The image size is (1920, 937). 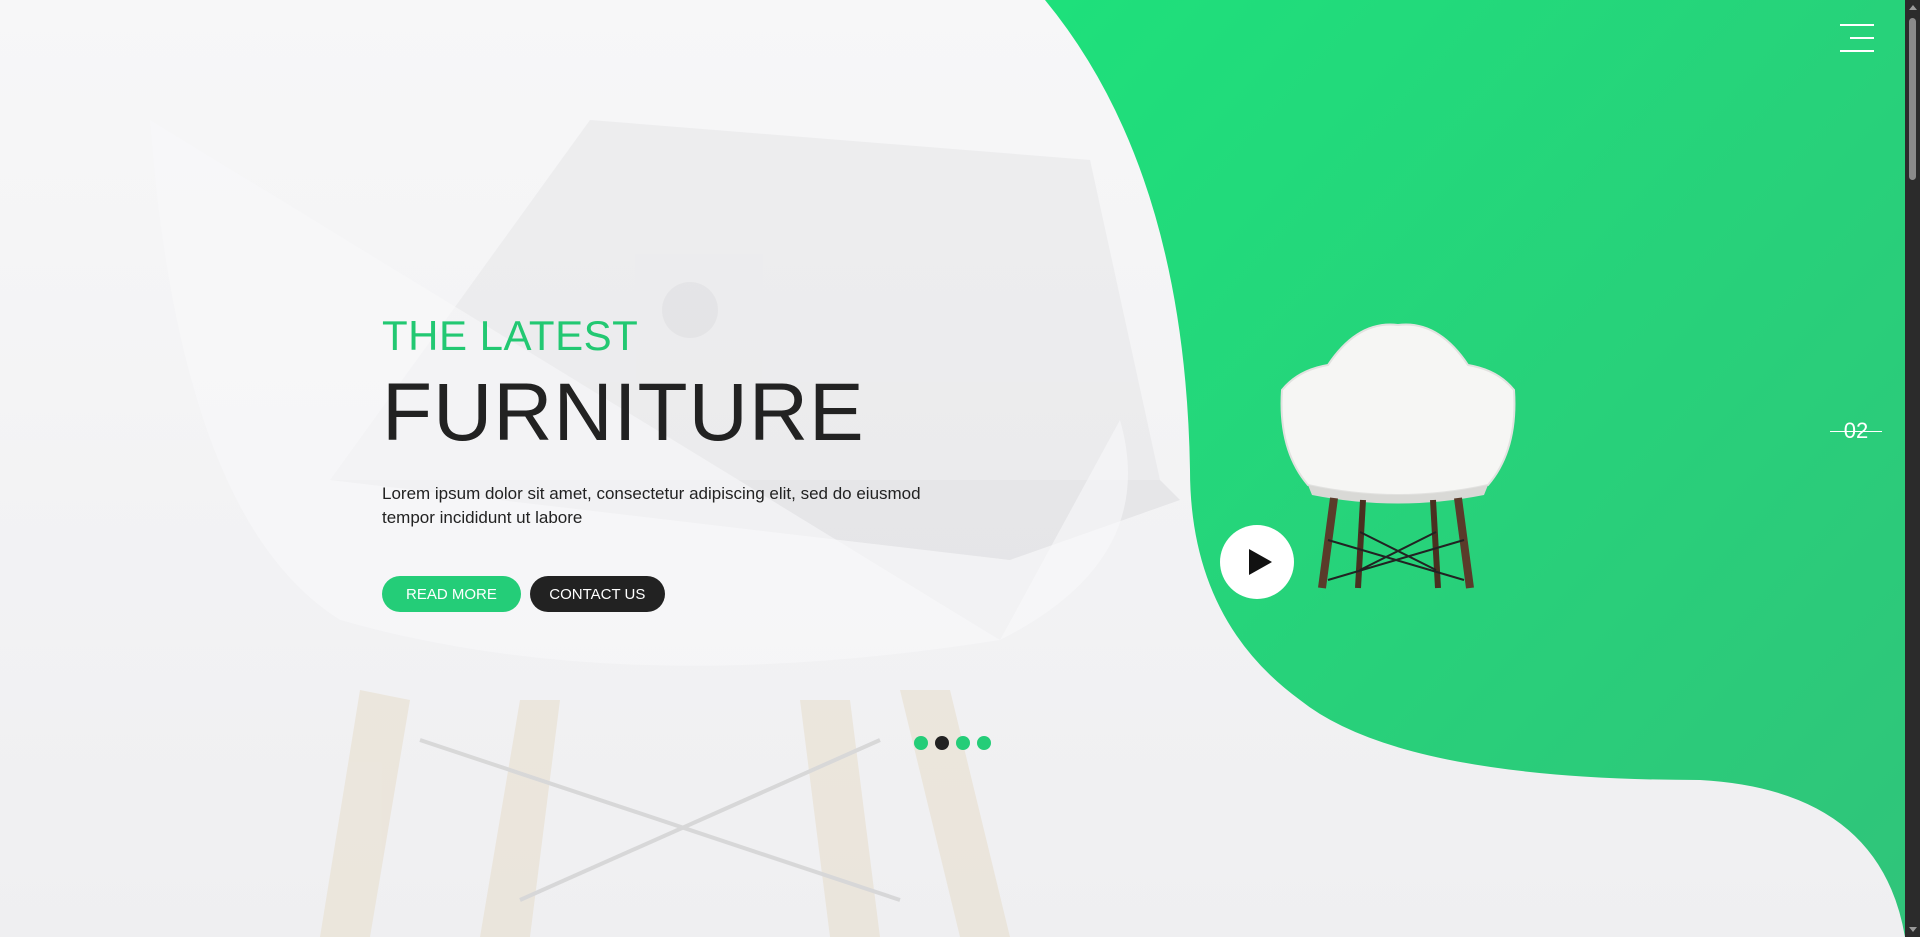 I want to click on scrollbar-thumb, so click(x=1912, y=99).